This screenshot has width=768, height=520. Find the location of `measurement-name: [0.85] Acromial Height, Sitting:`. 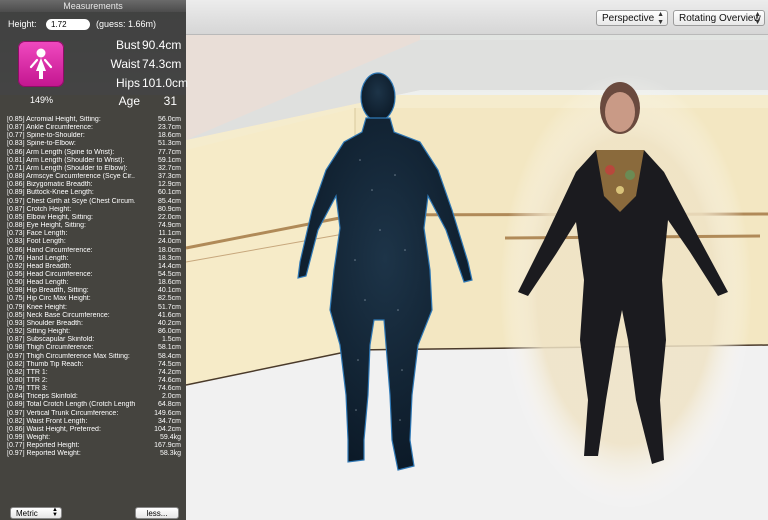

measurement-name: [0.85] Acromial Height, Sitting: is located at coordinates (54, 119).